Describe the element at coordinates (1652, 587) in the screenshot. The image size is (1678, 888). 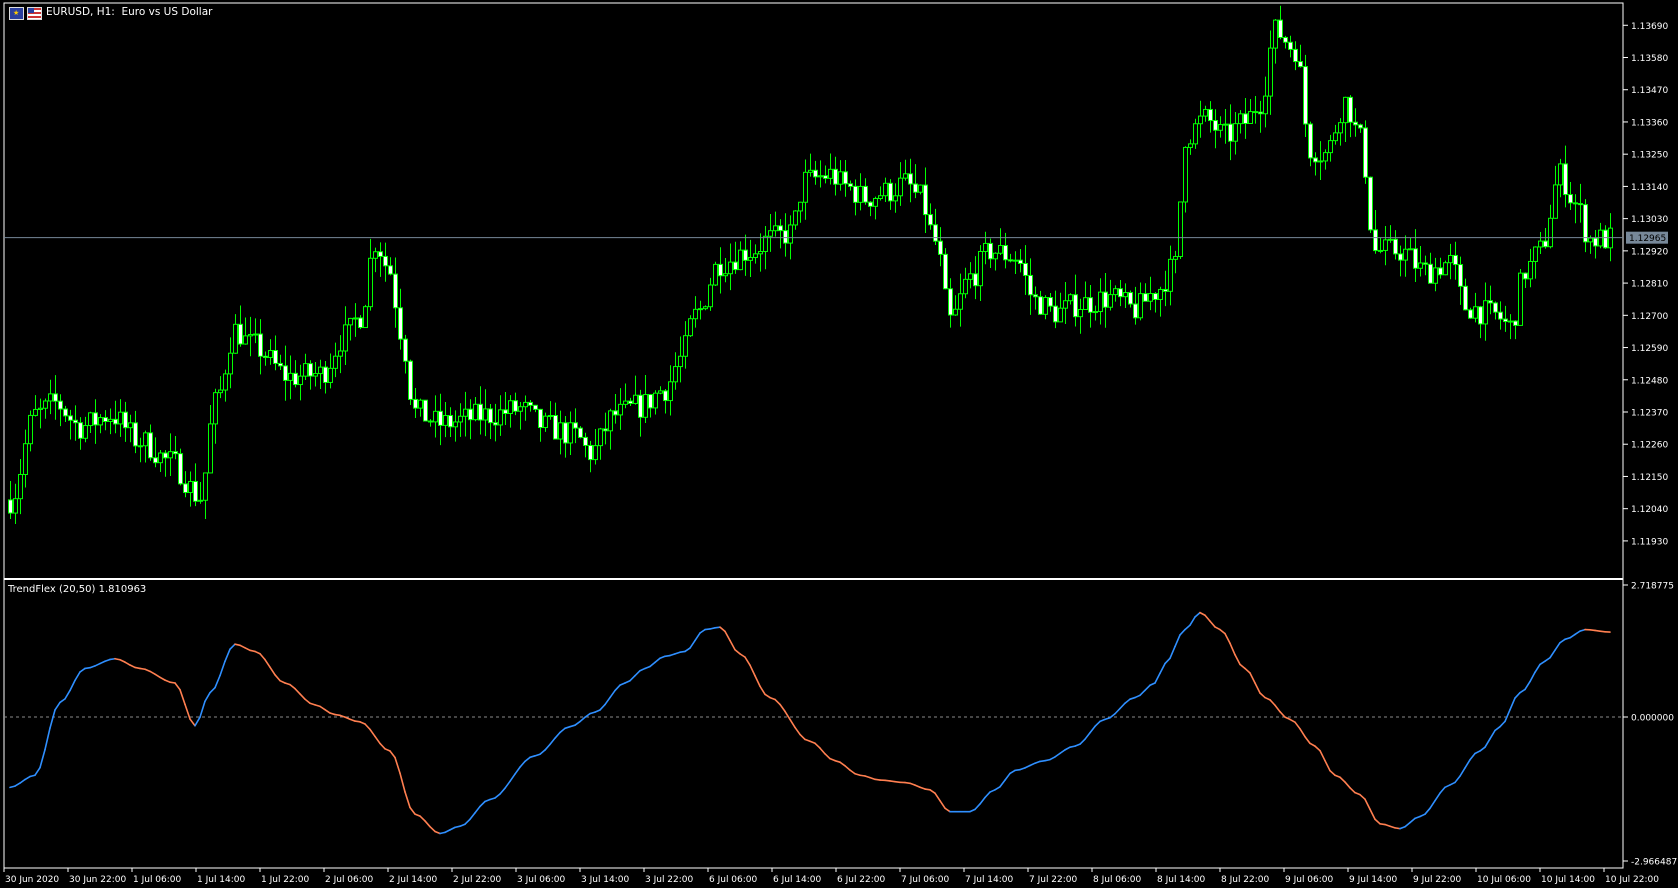
I see `indicator-tick-label: 2.718775` at that location.